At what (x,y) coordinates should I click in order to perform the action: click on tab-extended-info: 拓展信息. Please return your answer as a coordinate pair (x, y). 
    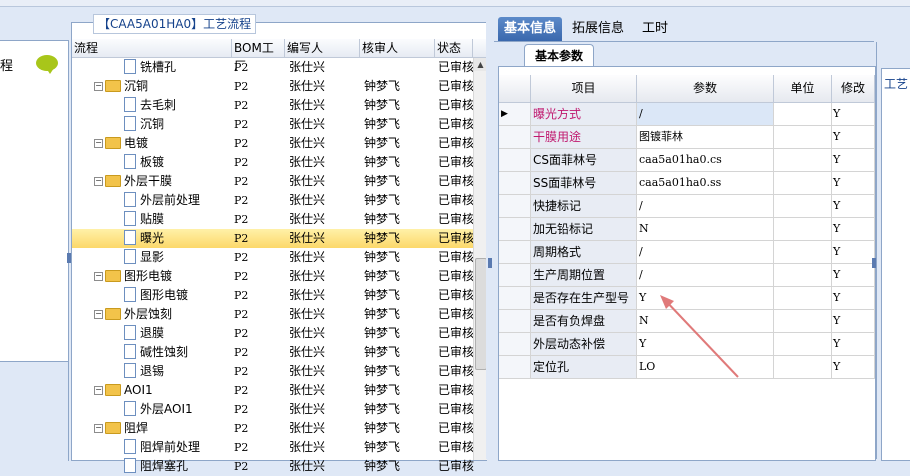
    Looking at the image, I should click on (598, 29).